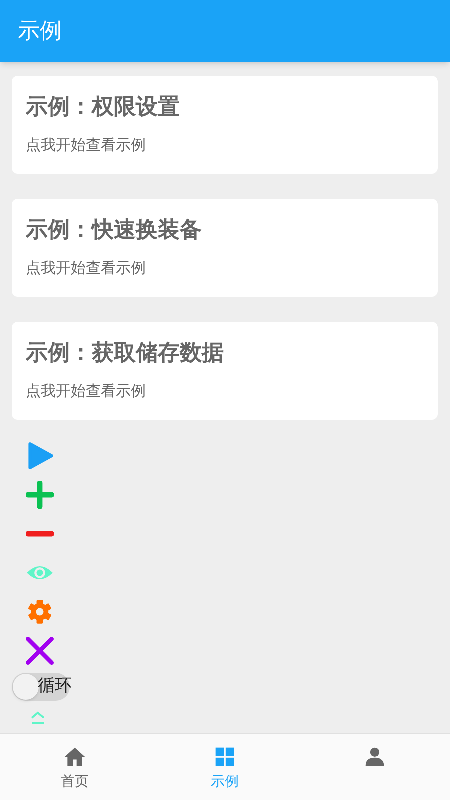 This screenshot has width=450, height=800. I want to click on close-icon, so click(40, 651).